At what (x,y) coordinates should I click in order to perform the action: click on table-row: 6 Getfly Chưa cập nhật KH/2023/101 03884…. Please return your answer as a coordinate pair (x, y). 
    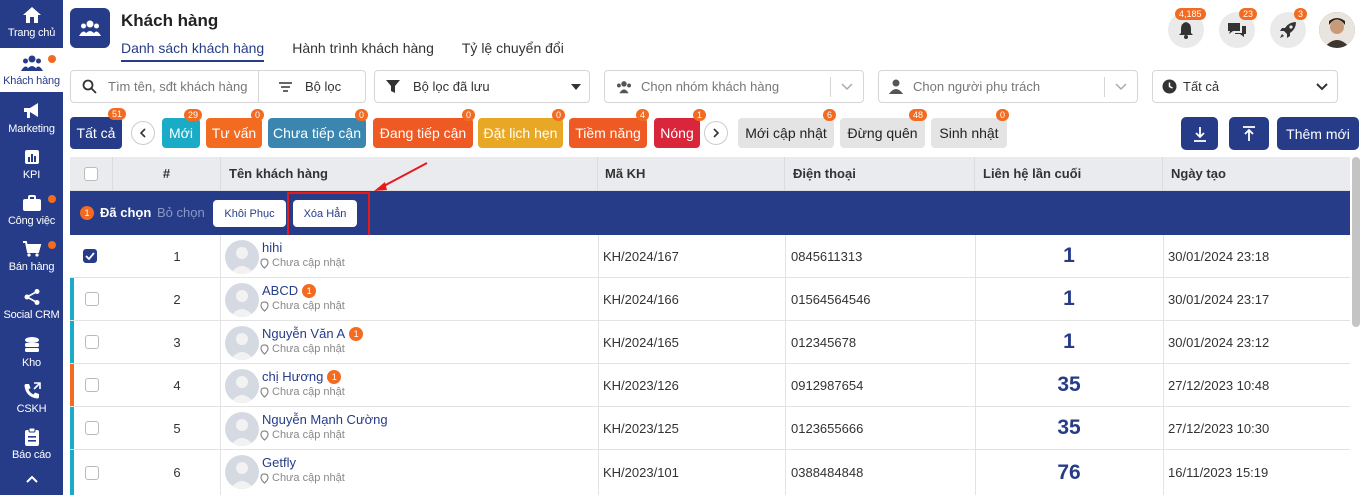
    Looking at the image, I should click on (710, 472).